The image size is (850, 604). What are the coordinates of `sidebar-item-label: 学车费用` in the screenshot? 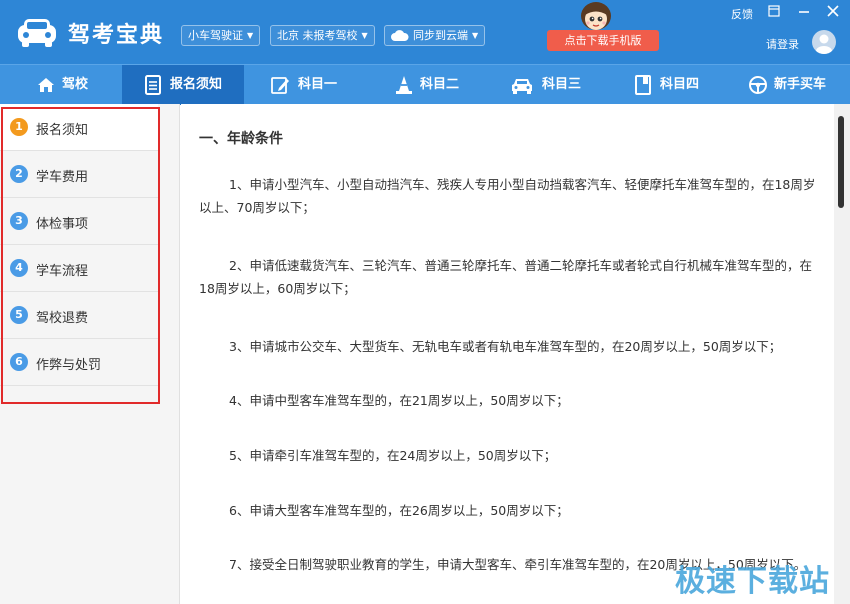 It's located at (62, 177).